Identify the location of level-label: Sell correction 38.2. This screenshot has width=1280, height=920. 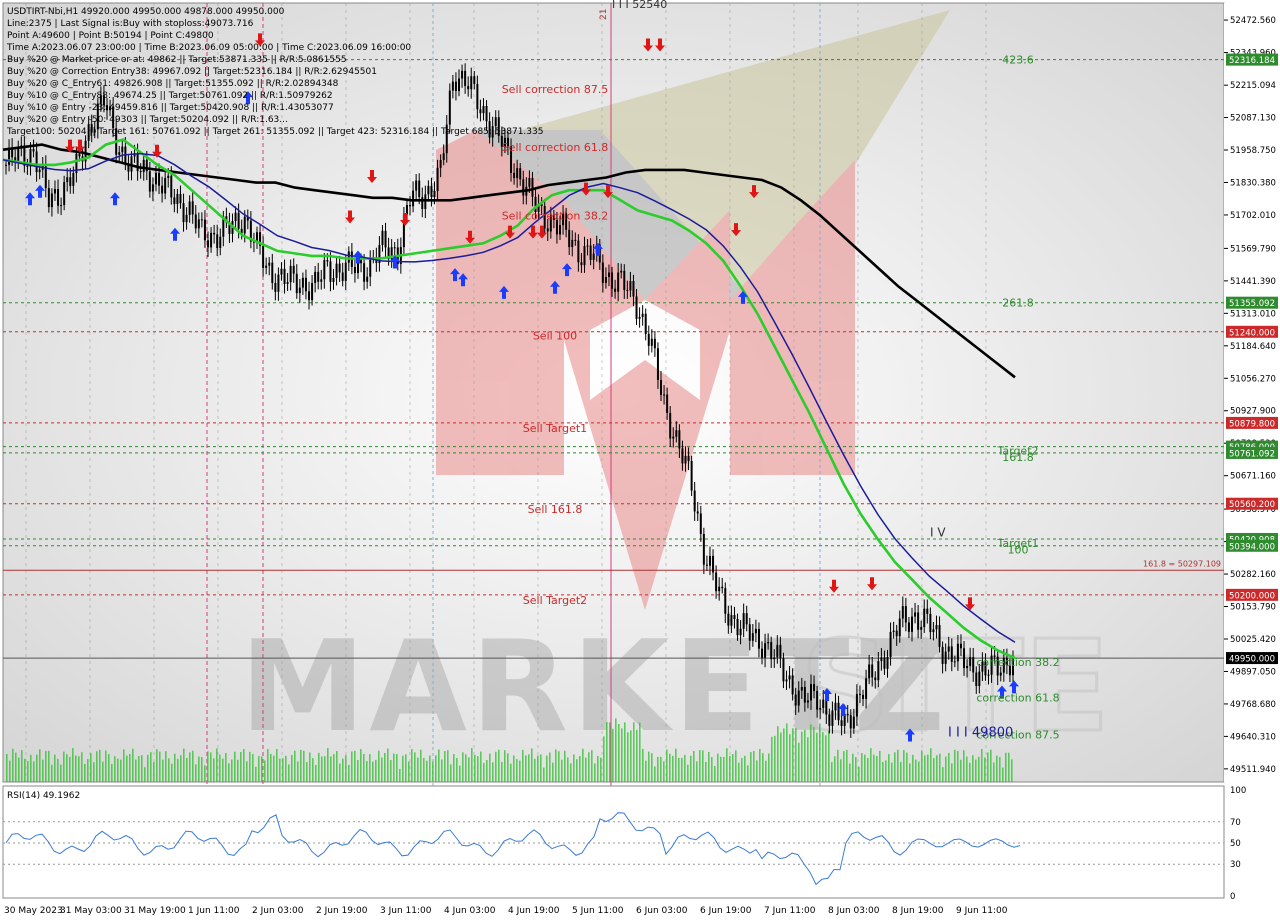
(555, 215).